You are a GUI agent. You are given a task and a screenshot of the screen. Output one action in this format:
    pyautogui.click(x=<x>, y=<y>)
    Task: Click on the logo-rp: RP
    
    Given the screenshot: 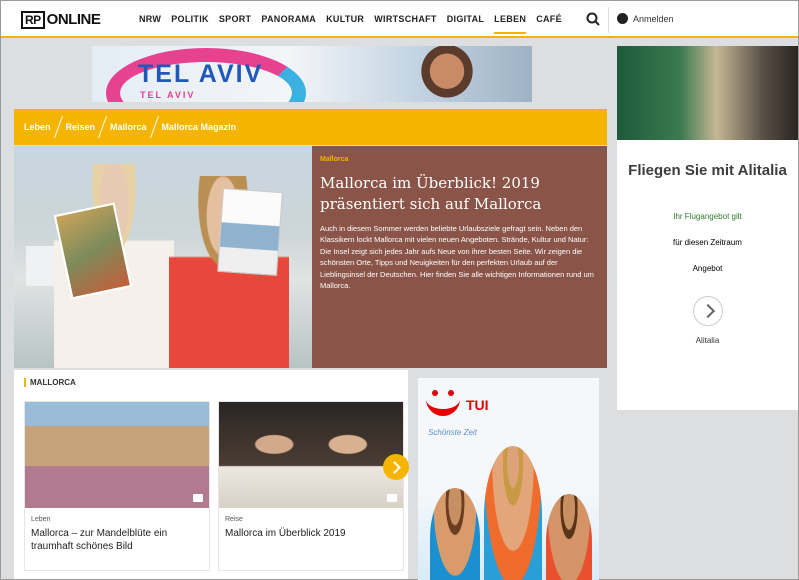 What is the action you would take?
    pyautogui.click(x=33, y=20)
    